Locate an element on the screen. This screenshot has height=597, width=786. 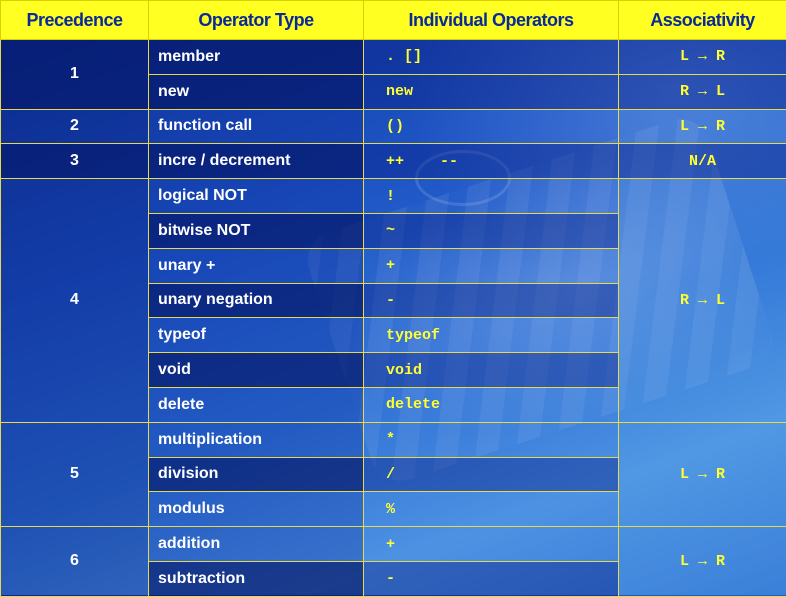
precedence-cell: 2 is located at coordinates (75, 126).